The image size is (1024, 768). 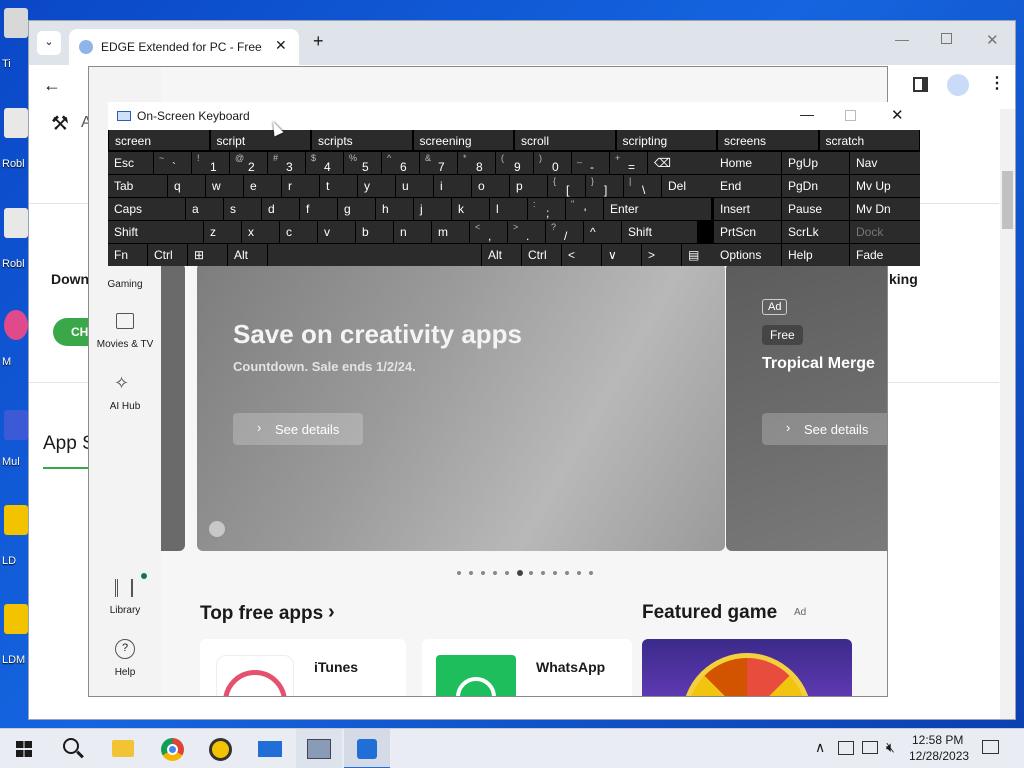 What do you see at coordinates (885, 232) in the screenshot?
I see `osk-nav-key: Dock` at bounding box center [885, 232].